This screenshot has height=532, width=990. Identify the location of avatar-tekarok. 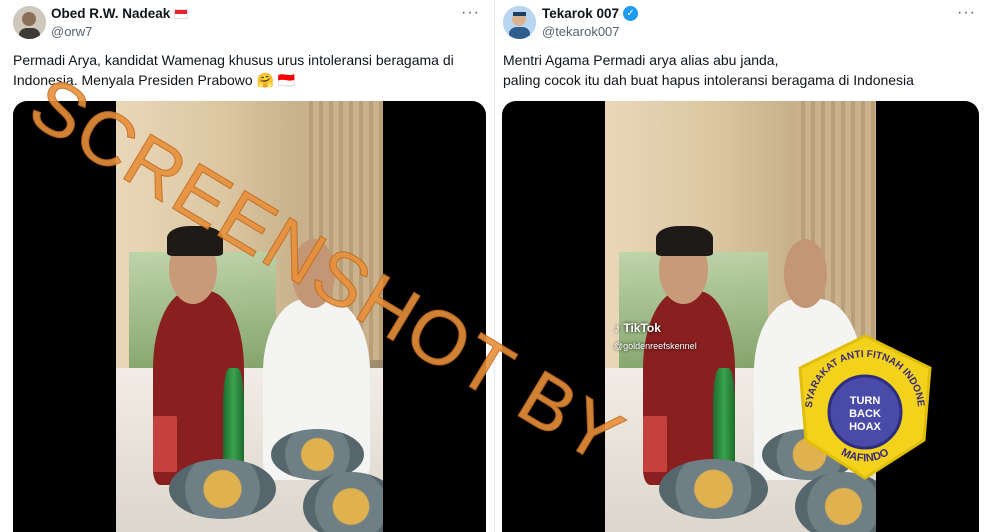
(519, 22).